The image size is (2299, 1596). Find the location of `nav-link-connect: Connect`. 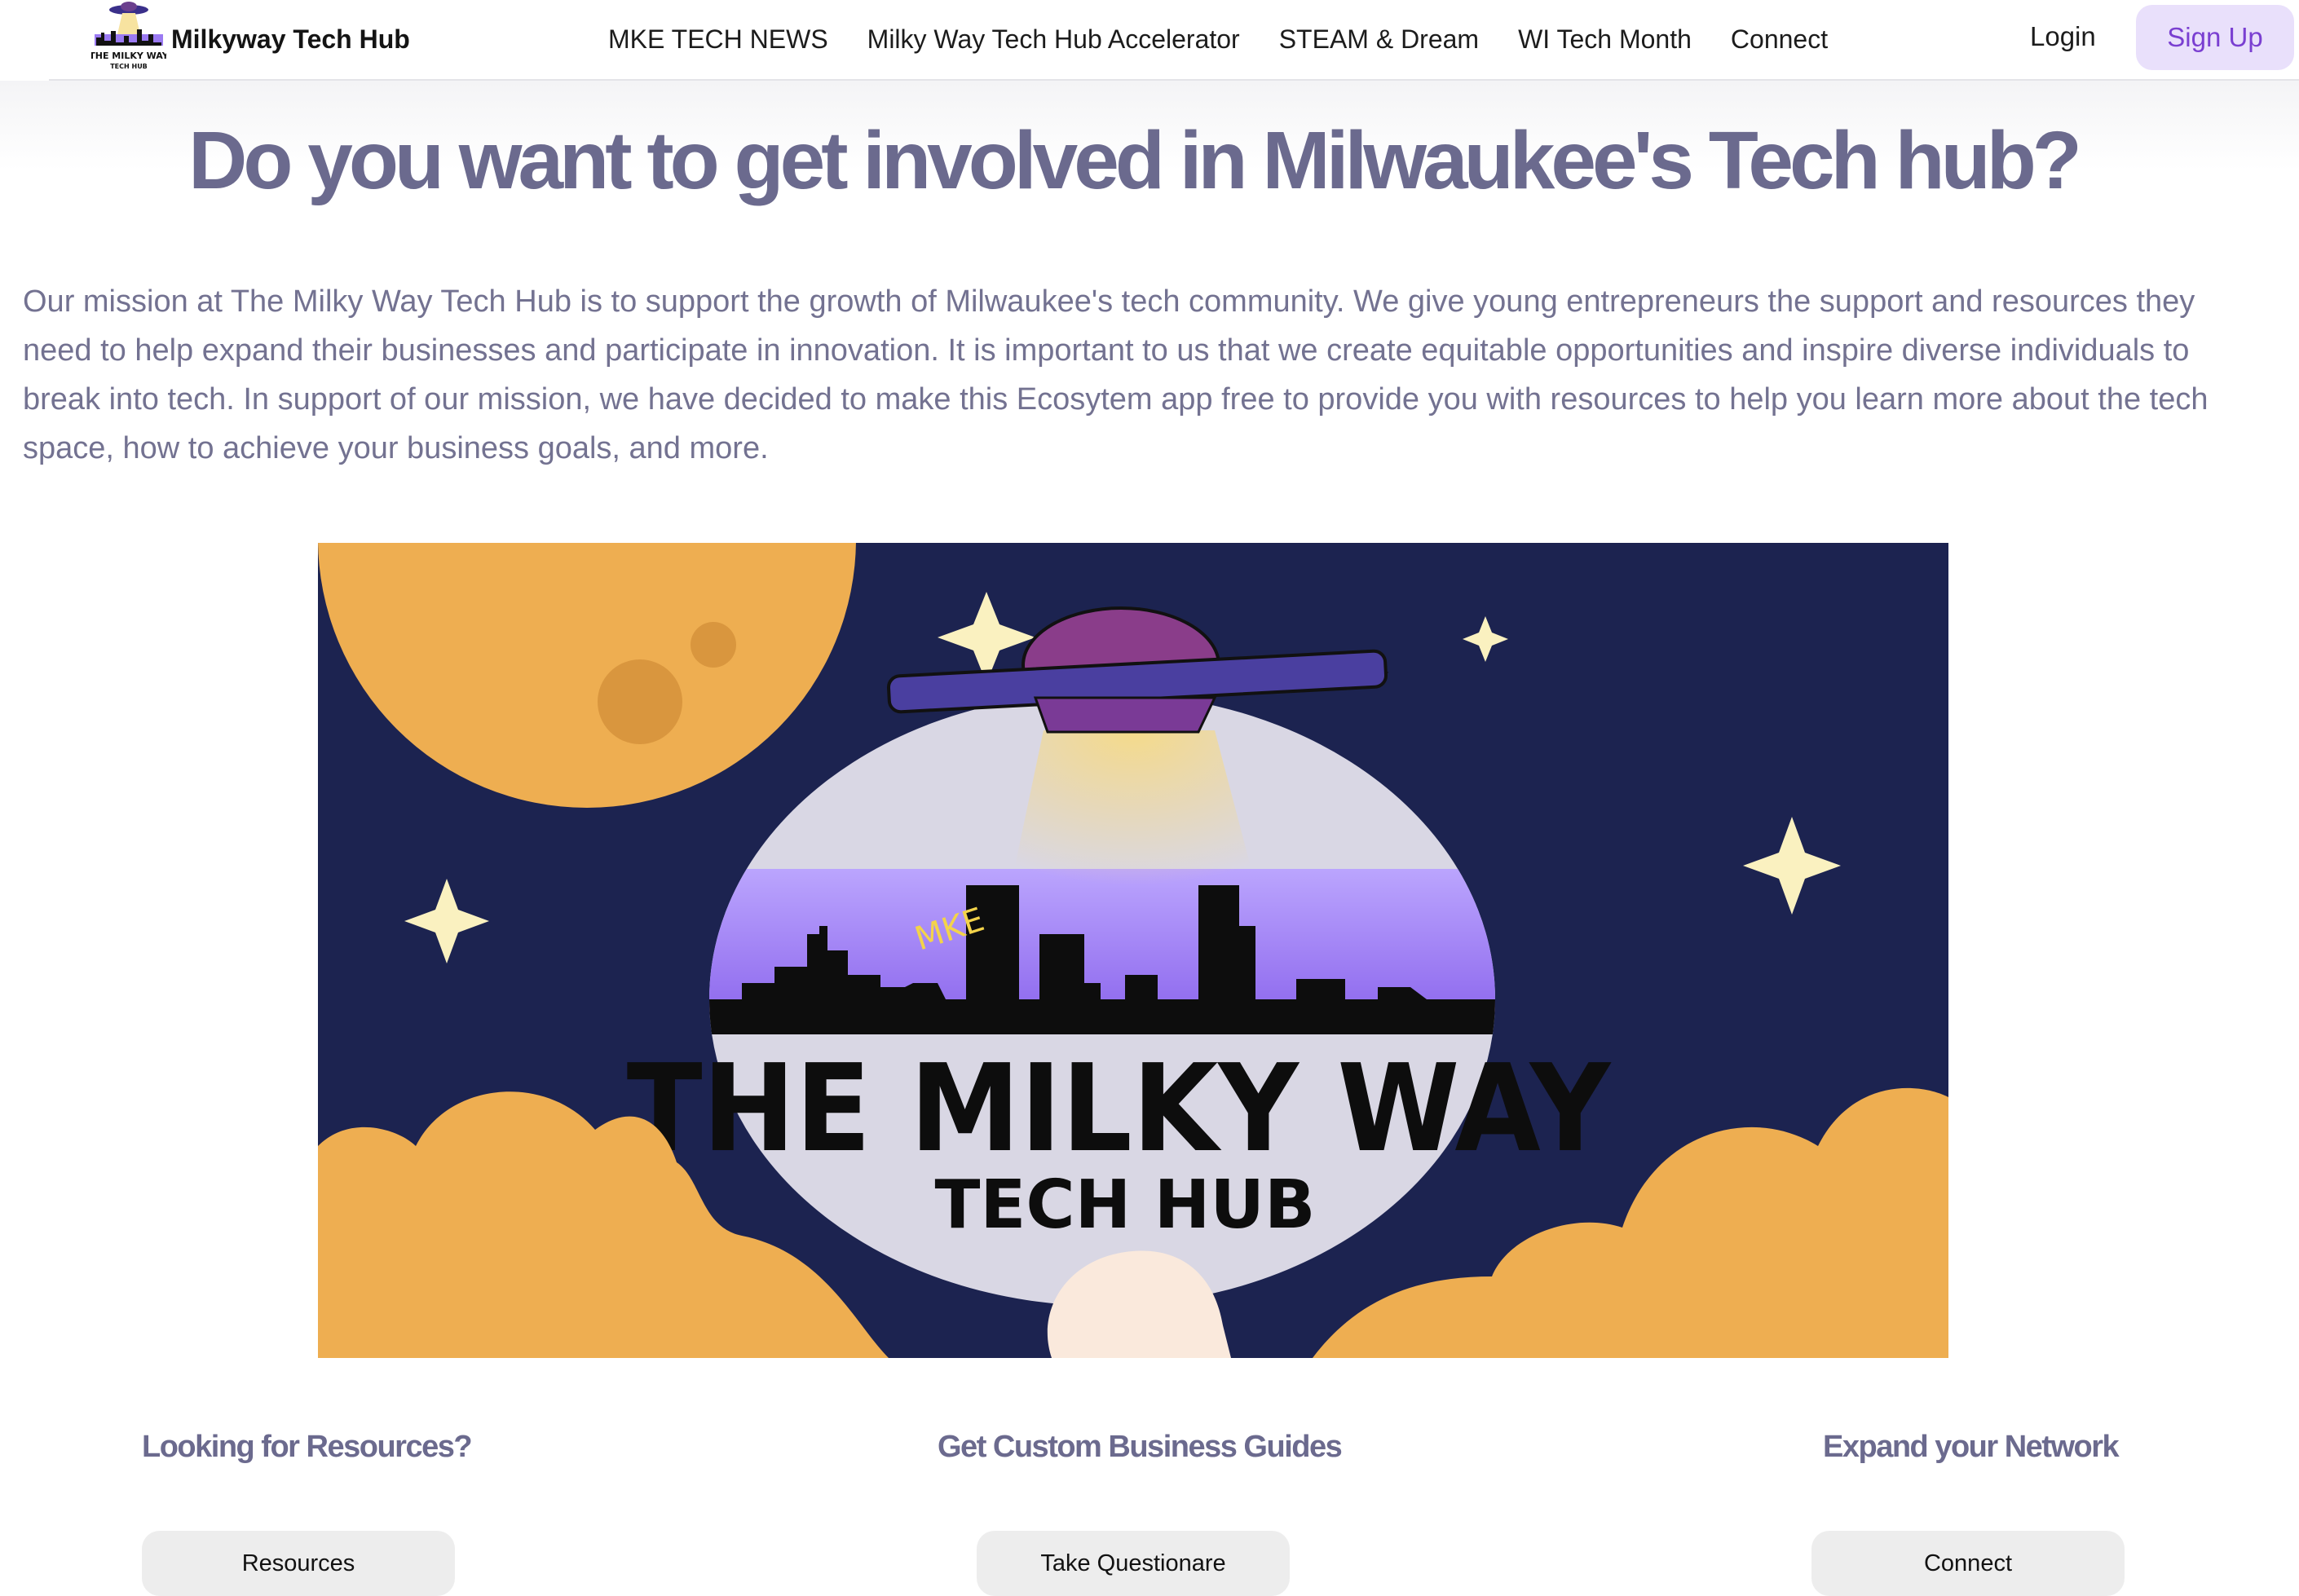

nav-link-connect: Connect is located at coordinates (1779, 39).